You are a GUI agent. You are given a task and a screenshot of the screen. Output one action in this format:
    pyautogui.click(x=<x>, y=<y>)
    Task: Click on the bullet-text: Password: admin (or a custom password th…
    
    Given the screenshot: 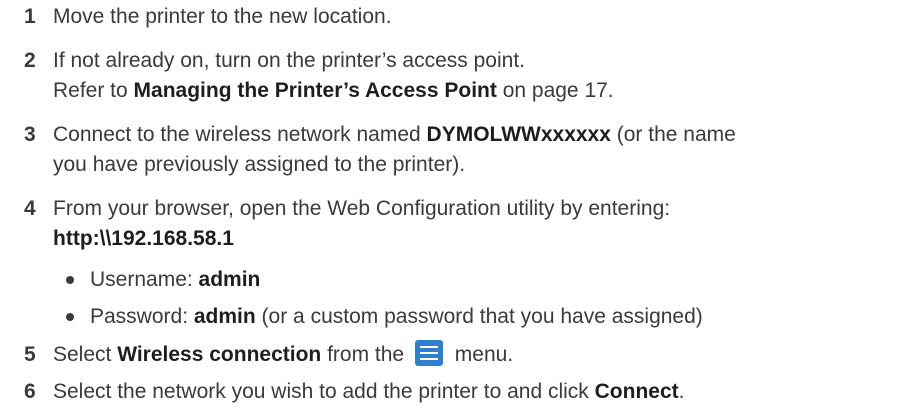 What is the action you would take?
    pyautogui.click(x=396, y=317)
    